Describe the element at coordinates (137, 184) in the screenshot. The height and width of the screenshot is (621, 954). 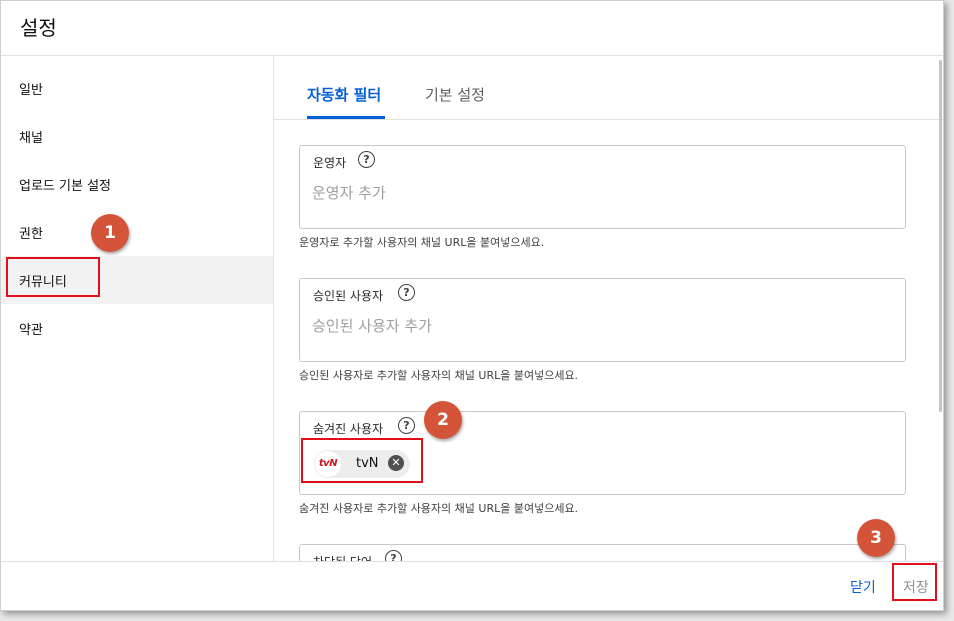
I see `sidebar-item-upload-defaults: 업로드 기본 설정` at that location.